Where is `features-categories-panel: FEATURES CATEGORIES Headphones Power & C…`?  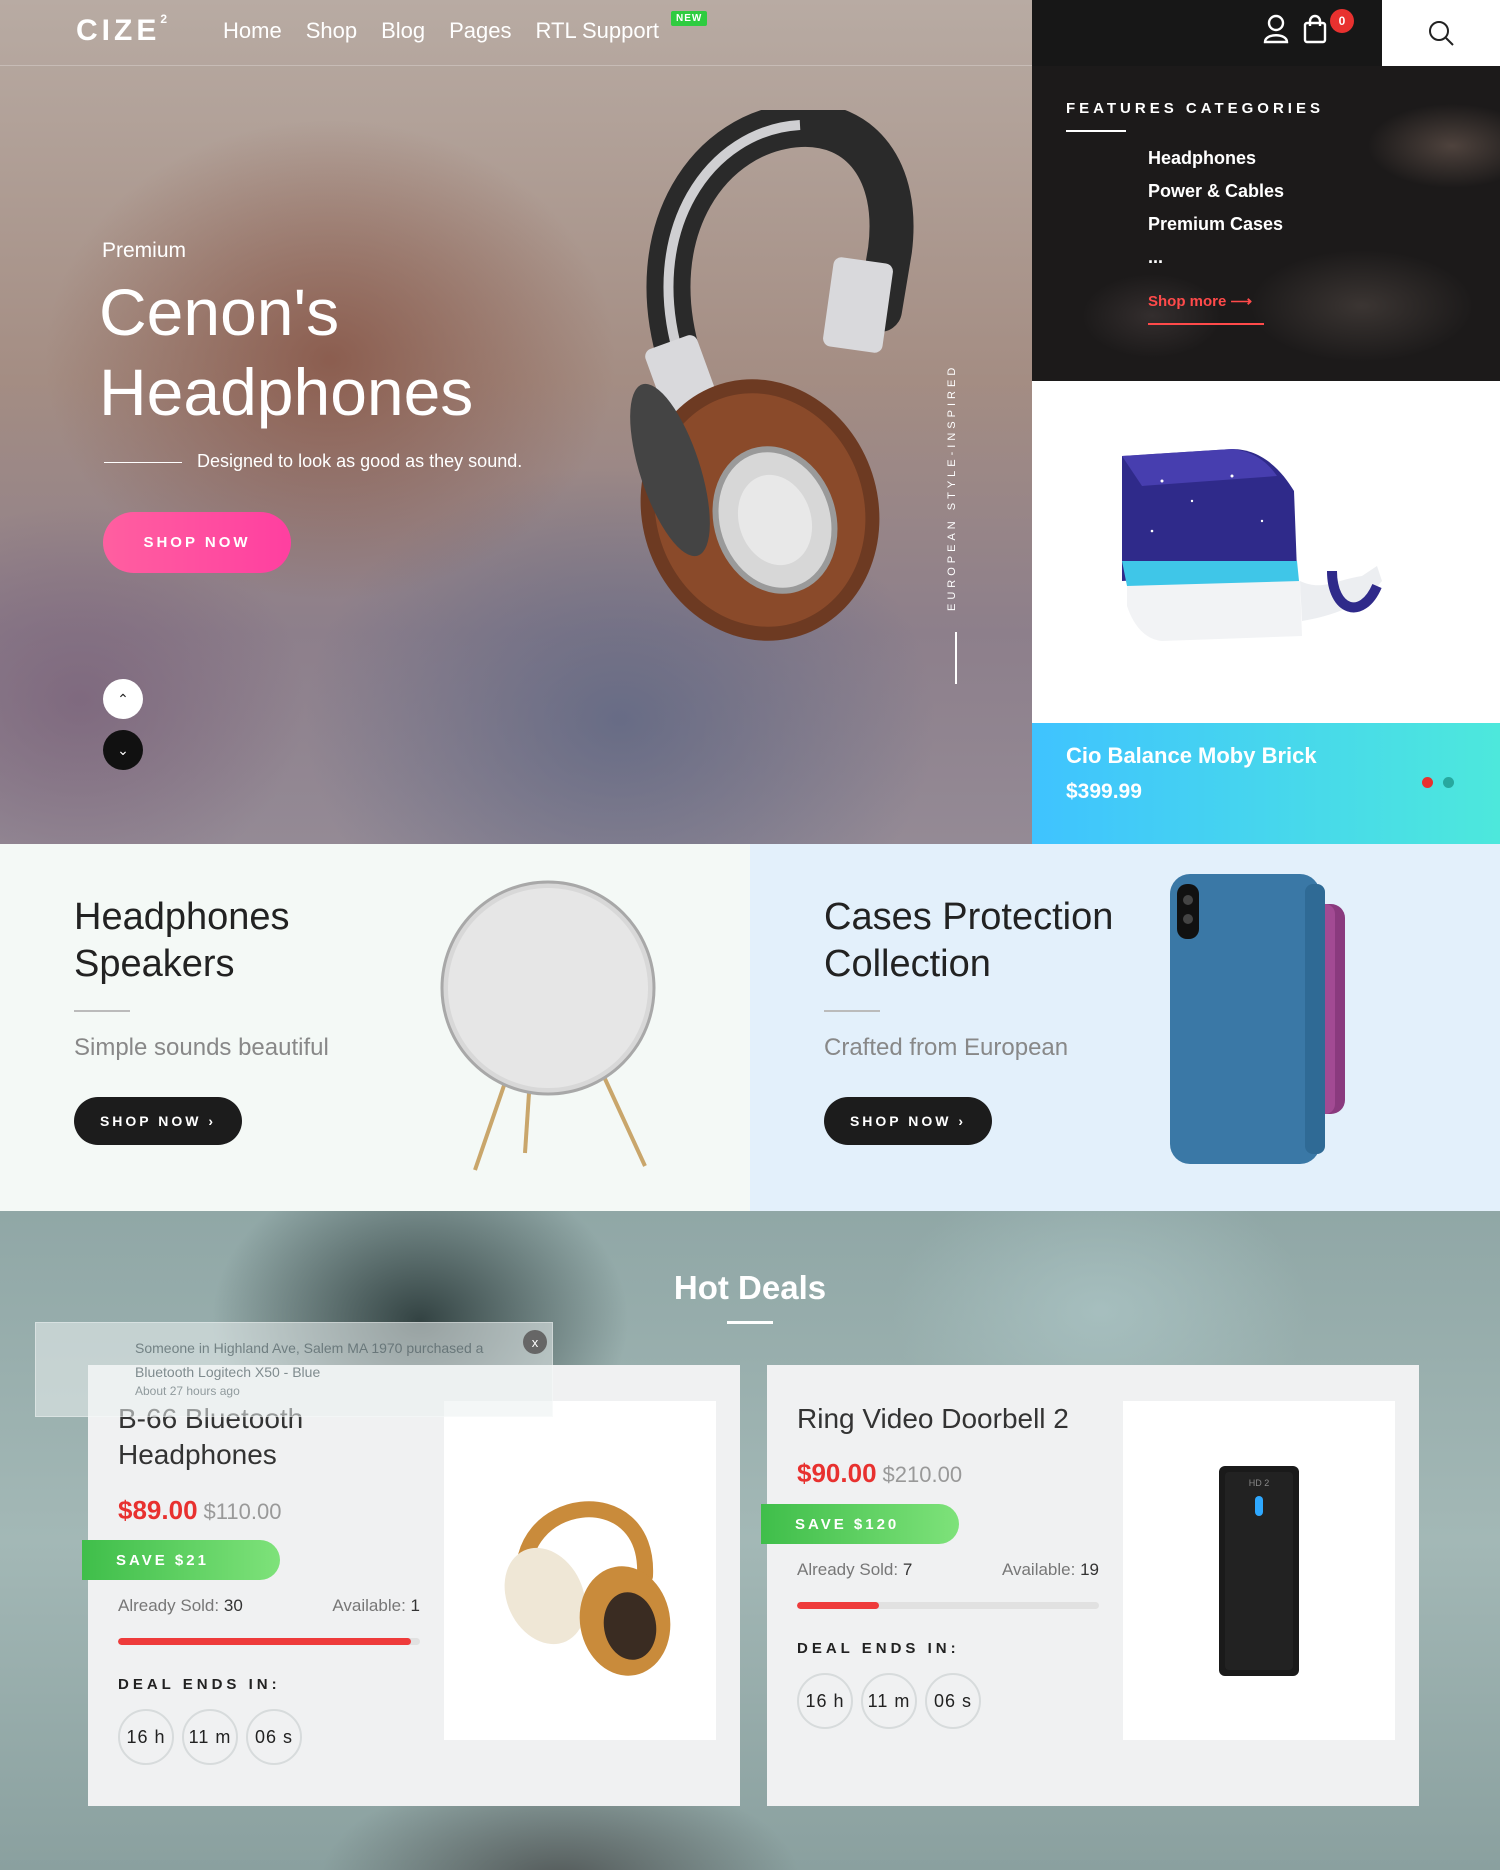 features-categories-panel: FEATURES CATEGORIES Headphones Power & C… is located at coordinates (1266, 223).